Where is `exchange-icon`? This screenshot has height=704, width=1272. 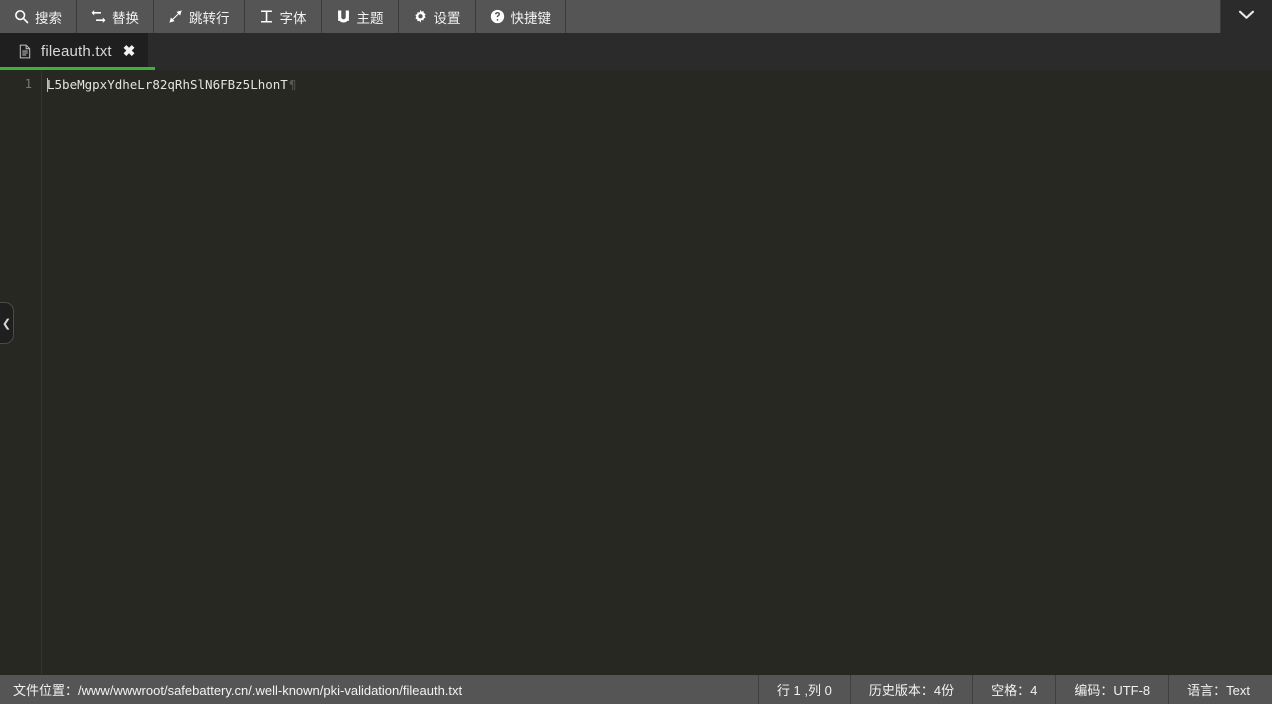
exchange-icon is located at coordinates (98, 16).